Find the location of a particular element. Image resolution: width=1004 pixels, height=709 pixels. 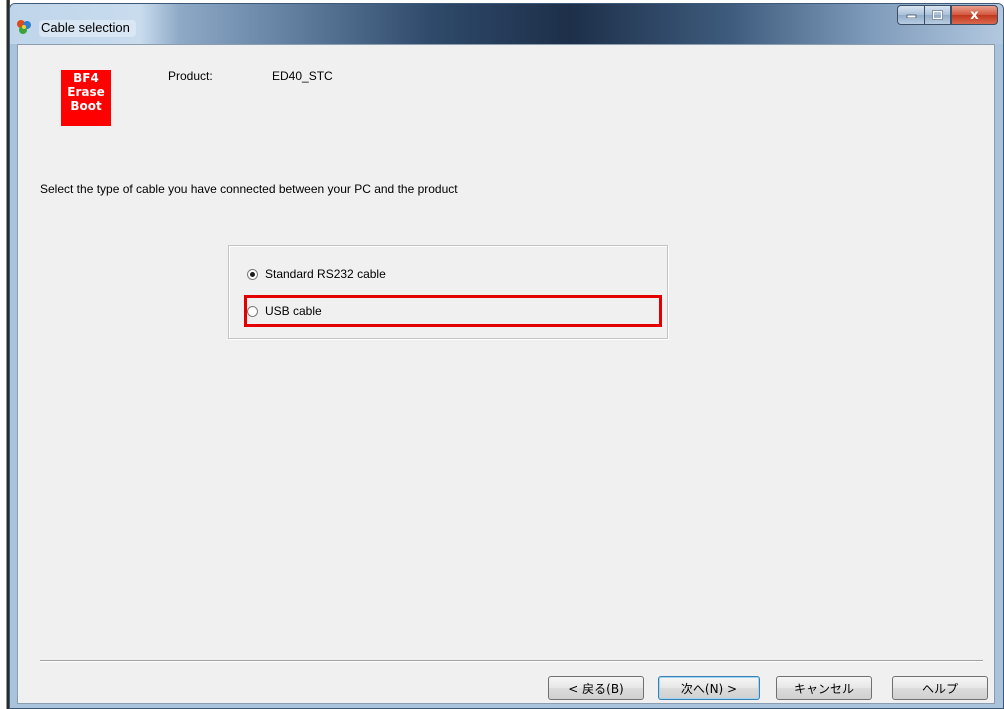

product-label: Product: is located at coordinates (190, 76).